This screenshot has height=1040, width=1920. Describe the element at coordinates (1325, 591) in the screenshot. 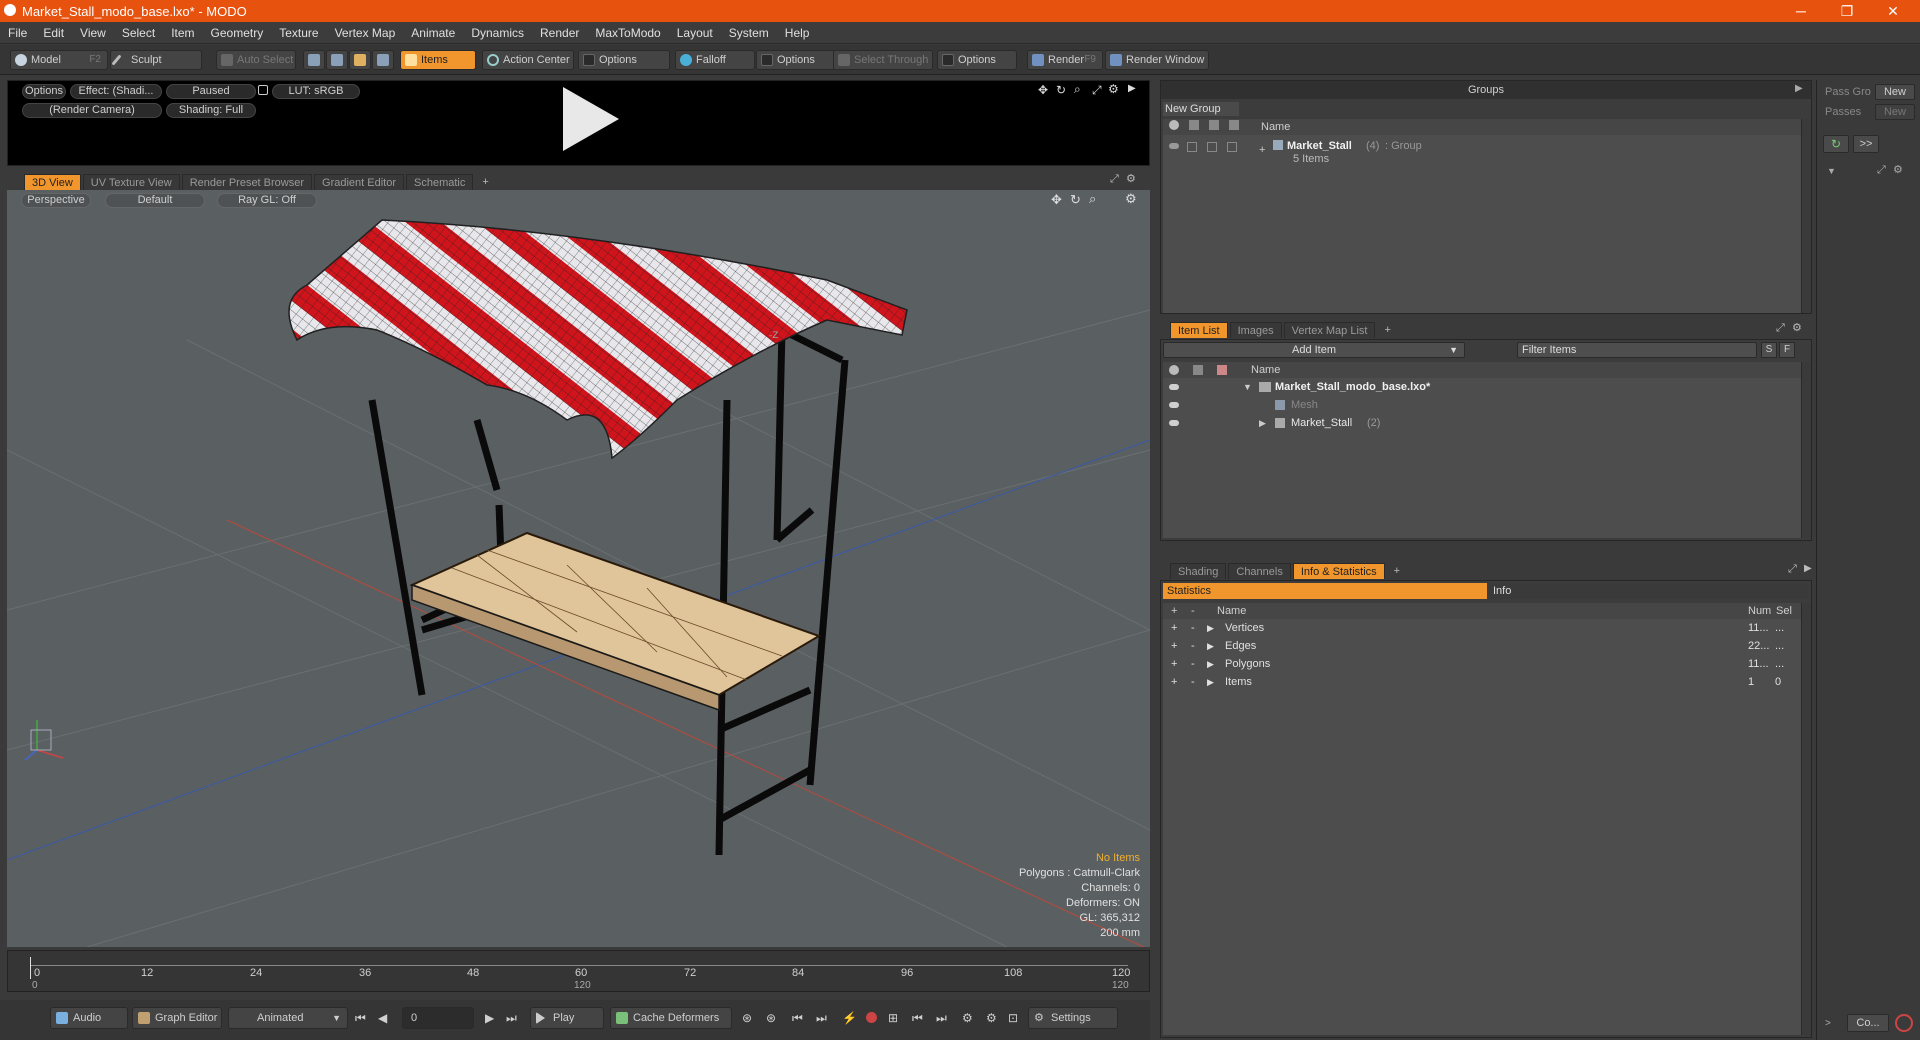

I see `statistics-subtab: Statistics` at that location.